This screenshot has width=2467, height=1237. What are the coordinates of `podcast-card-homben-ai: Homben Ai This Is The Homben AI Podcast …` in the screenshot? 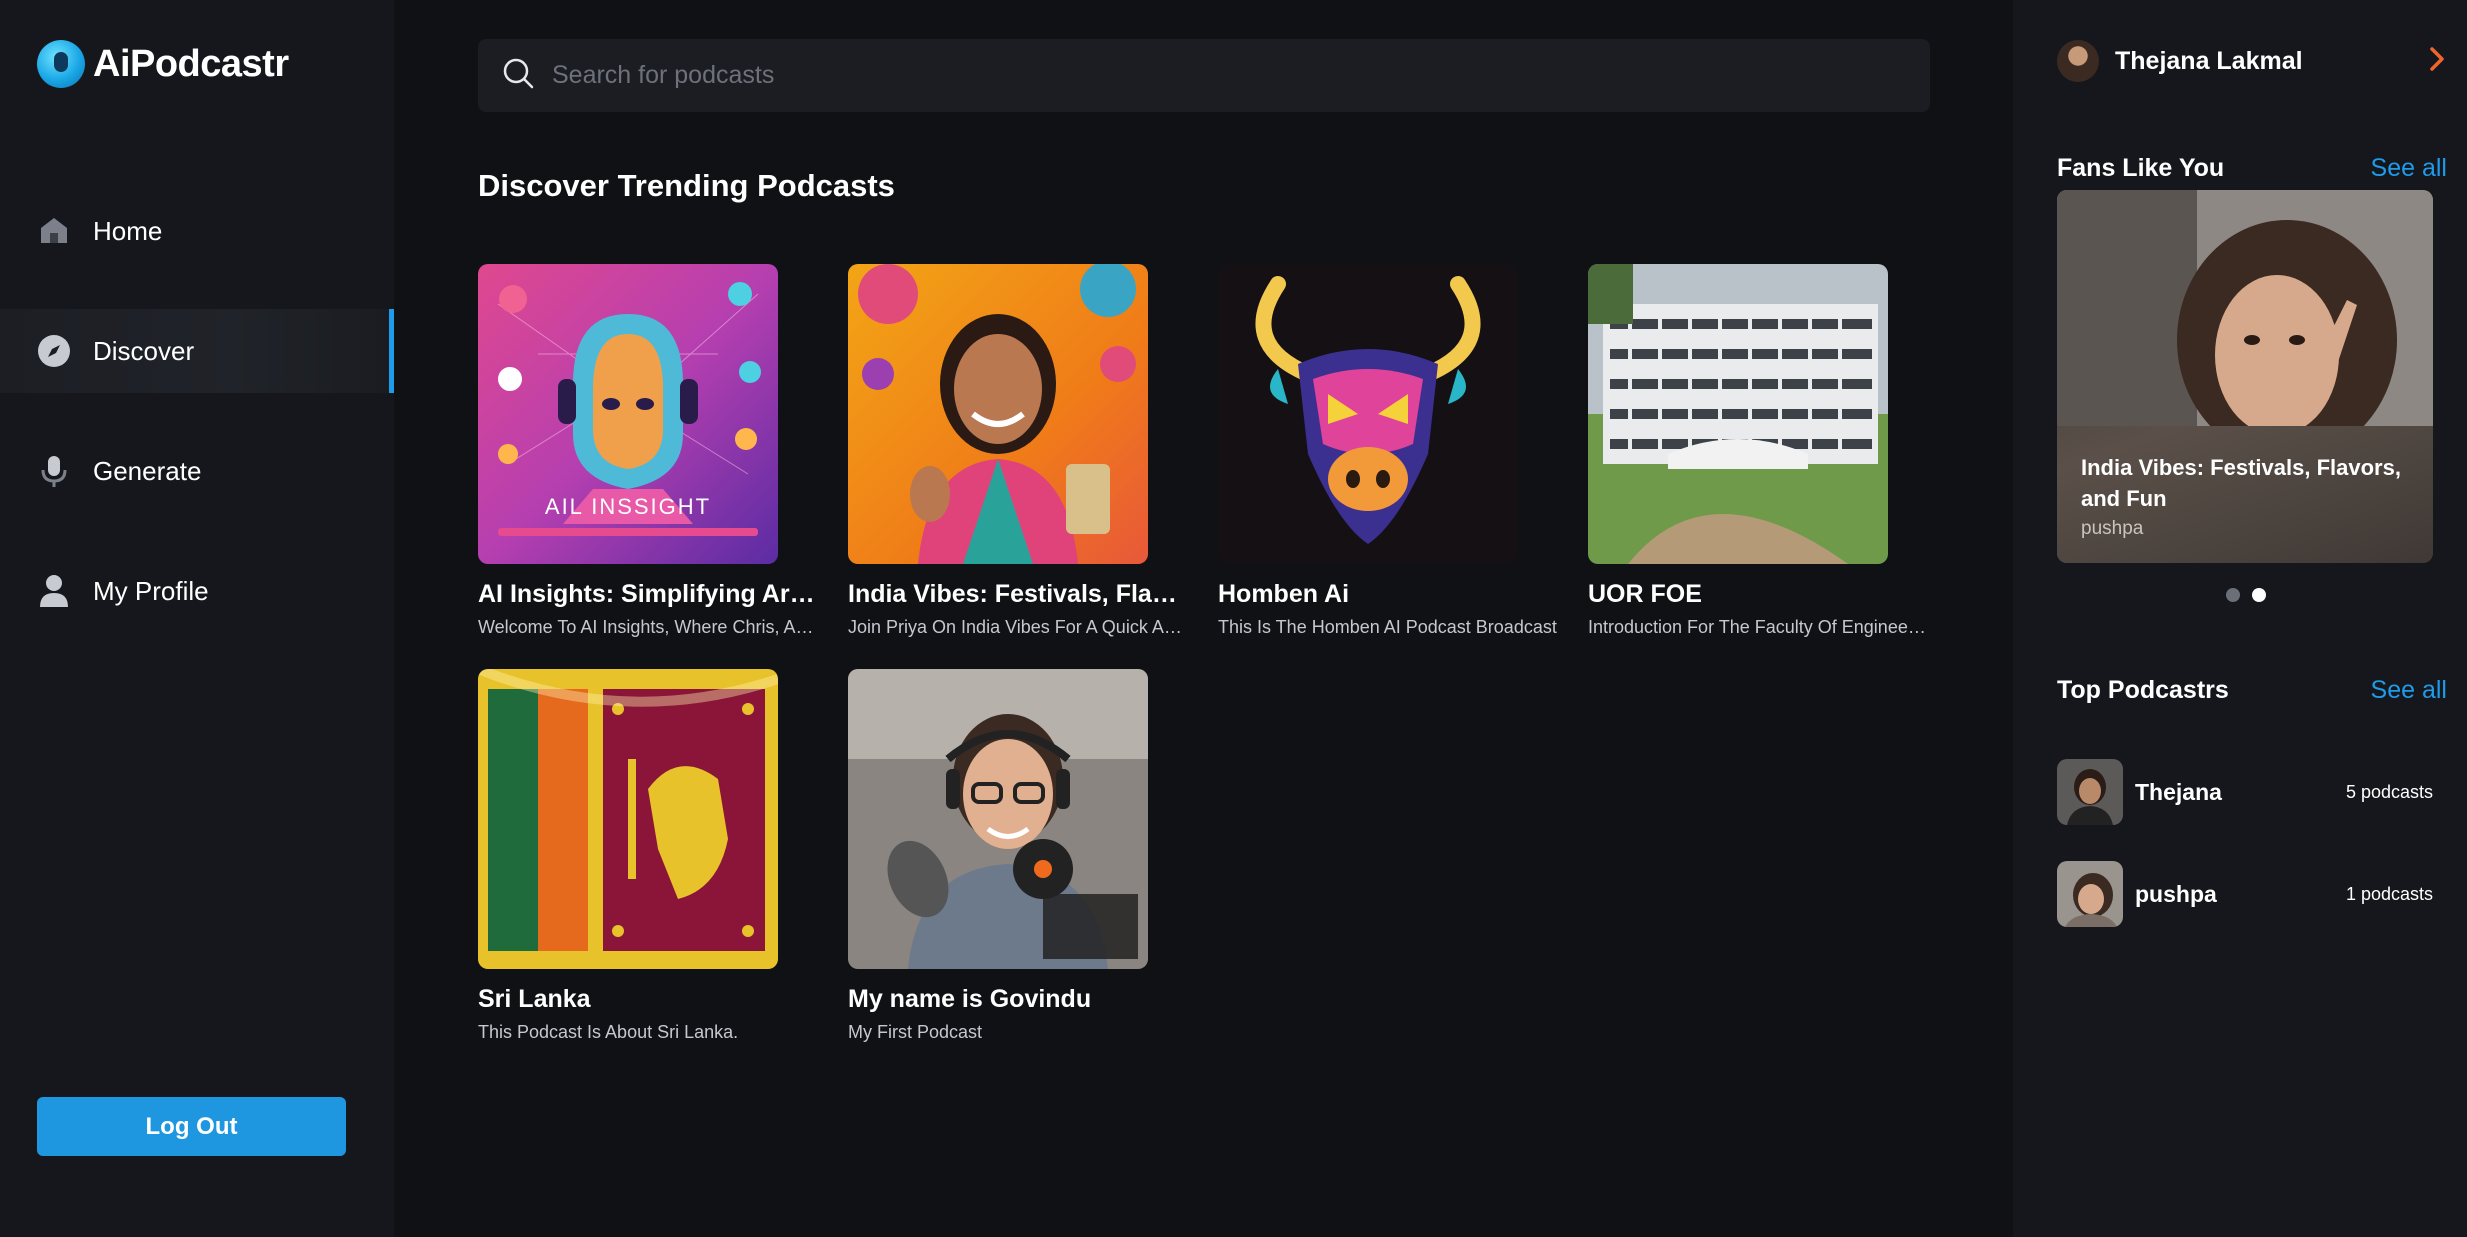 It's located at (1388, 451).